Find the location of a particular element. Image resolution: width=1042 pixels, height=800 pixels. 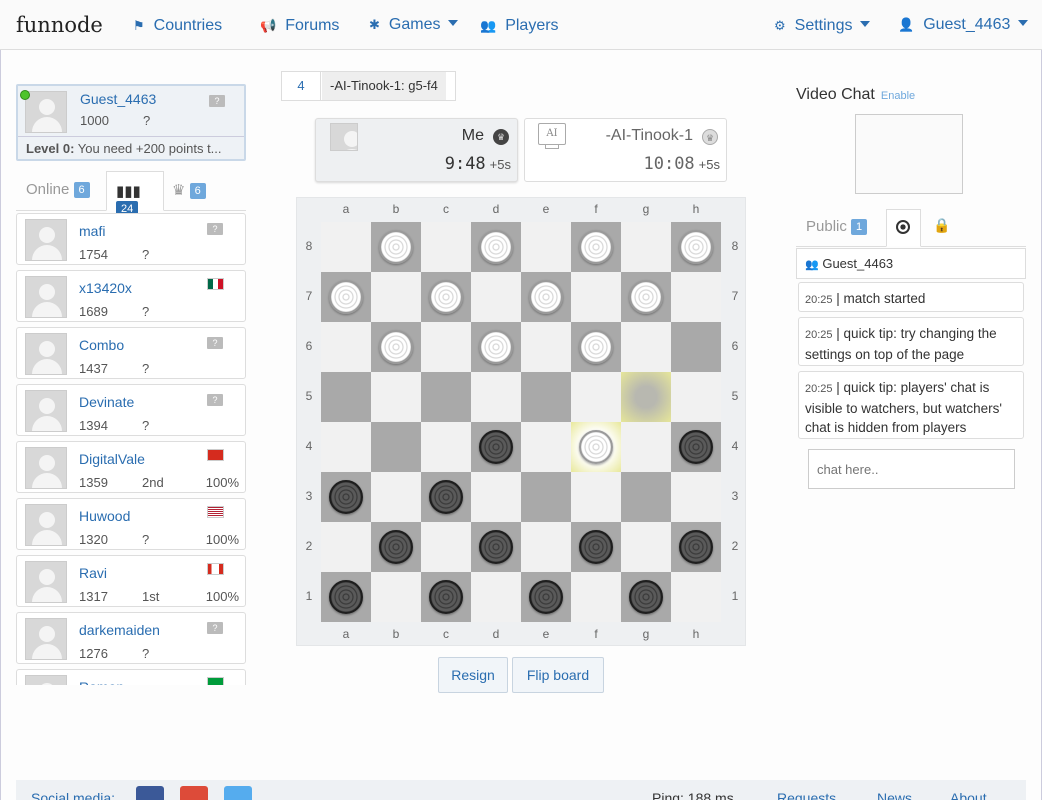

board-square-f1 is located at coordinates (596, 597).